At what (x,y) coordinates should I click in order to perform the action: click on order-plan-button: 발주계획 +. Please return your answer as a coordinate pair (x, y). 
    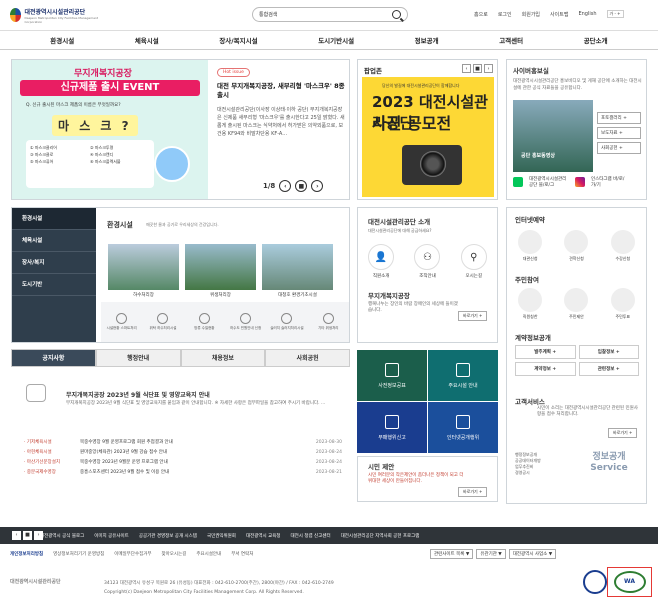
    Looking at the image, I should click on (545, 352).